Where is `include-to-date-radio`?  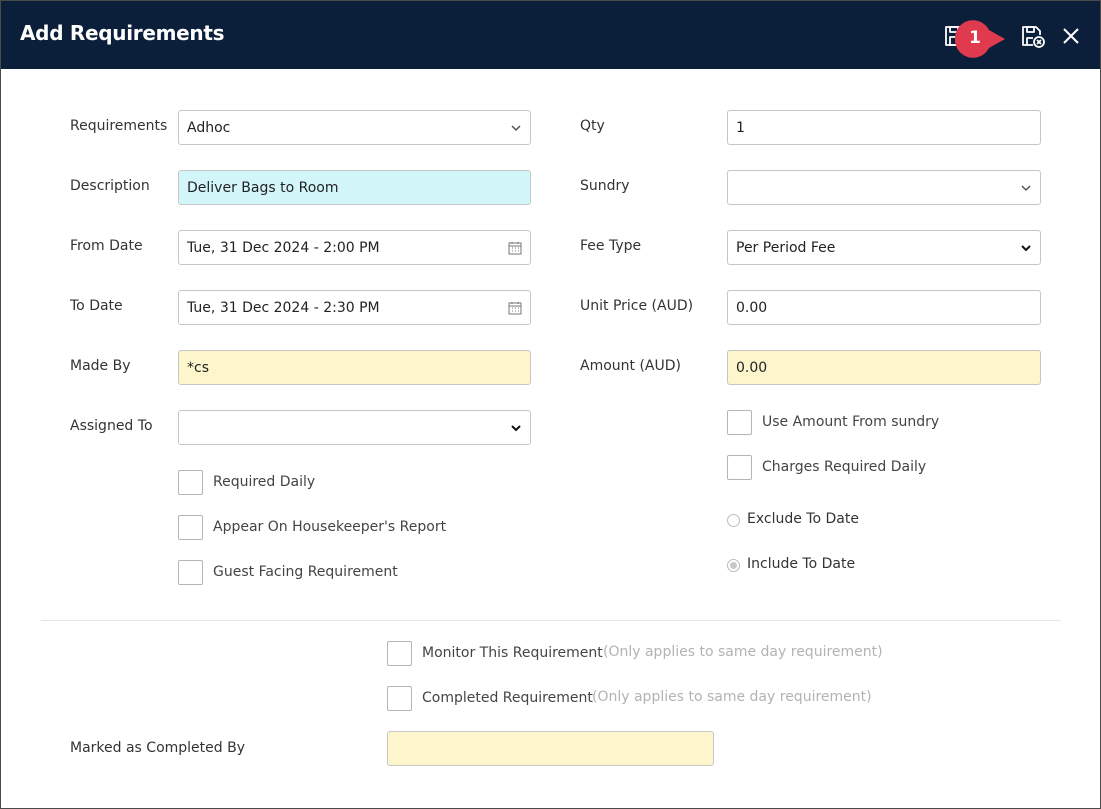
include-to-date-radio is located at coordinates (733, 565).